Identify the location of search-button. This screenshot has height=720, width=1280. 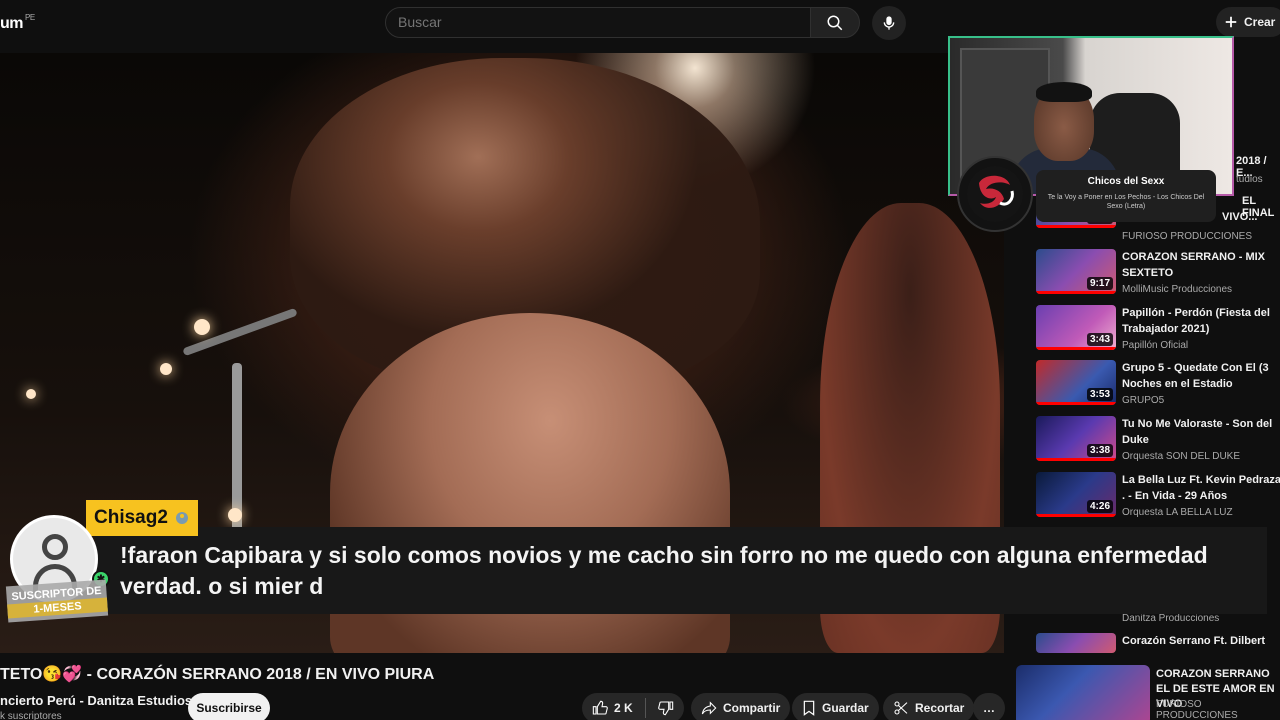
(835, 22).